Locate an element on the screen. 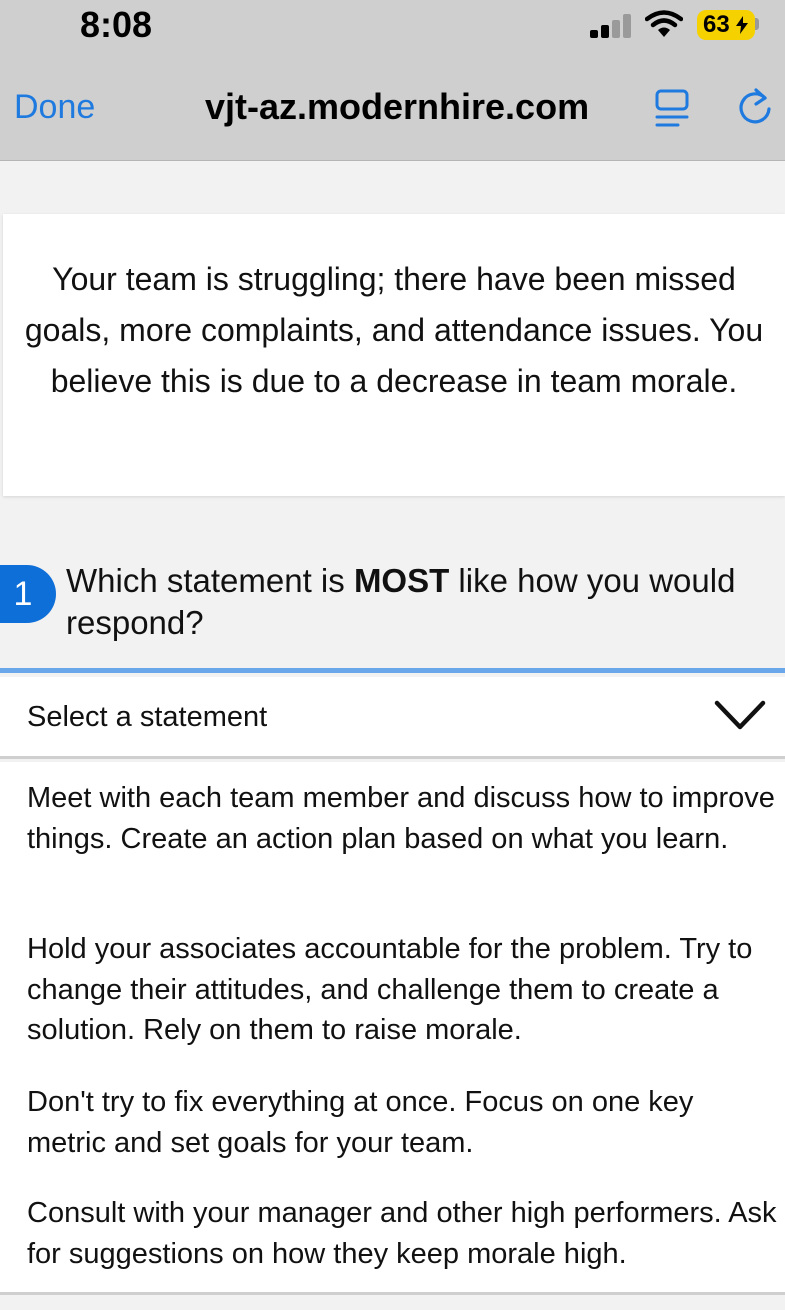  wifi-icon is located at coordinates (664, 23).